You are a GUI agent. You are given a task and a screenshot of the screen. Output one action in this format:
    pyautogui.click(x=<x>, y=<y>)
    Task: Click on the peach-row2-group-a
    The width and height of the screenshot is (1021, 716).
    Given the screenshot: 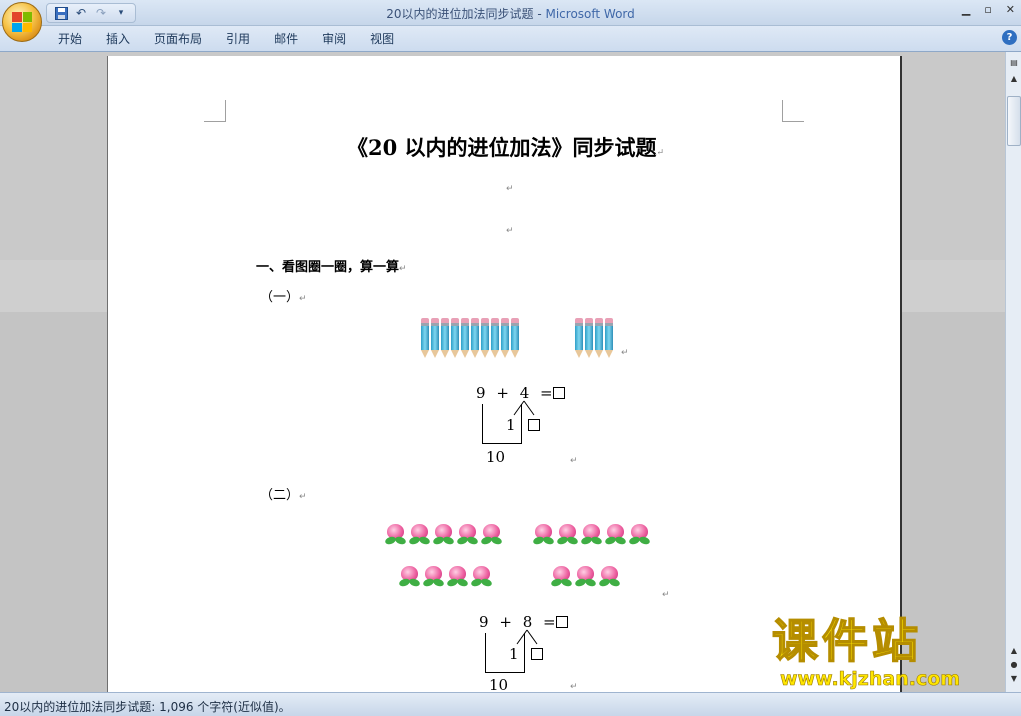 What is the action you would take?
    pyautogui.click(x=445, y=576)
    